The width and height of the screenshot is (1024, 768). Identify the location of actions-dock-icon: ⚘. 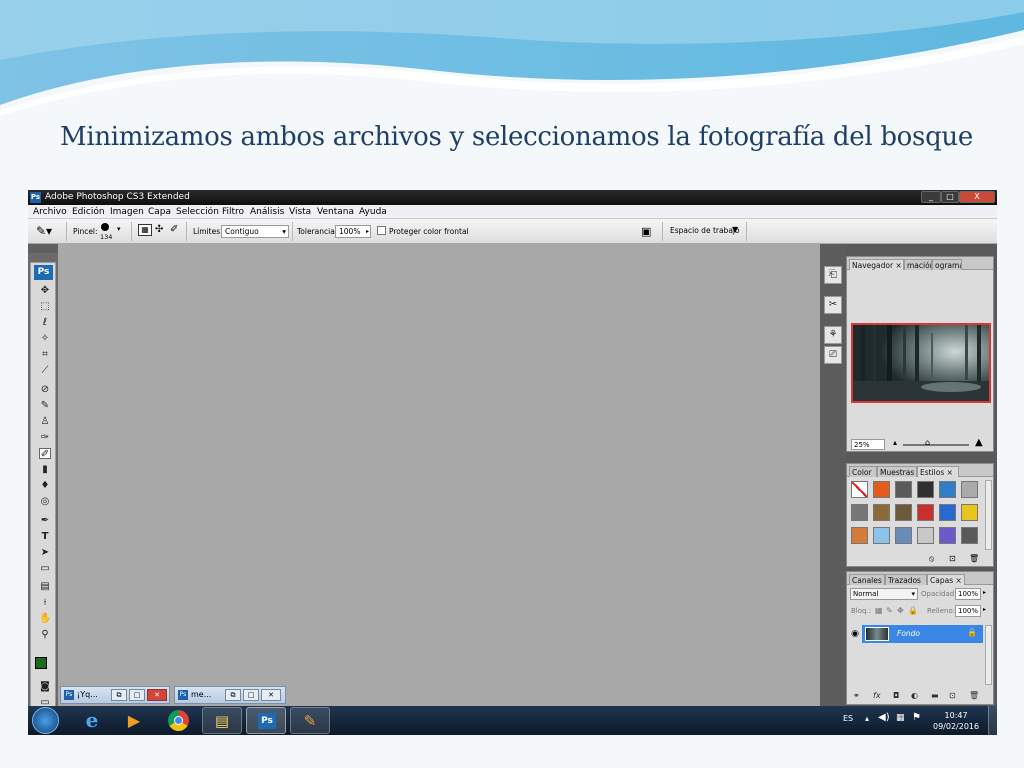
(833, 335).